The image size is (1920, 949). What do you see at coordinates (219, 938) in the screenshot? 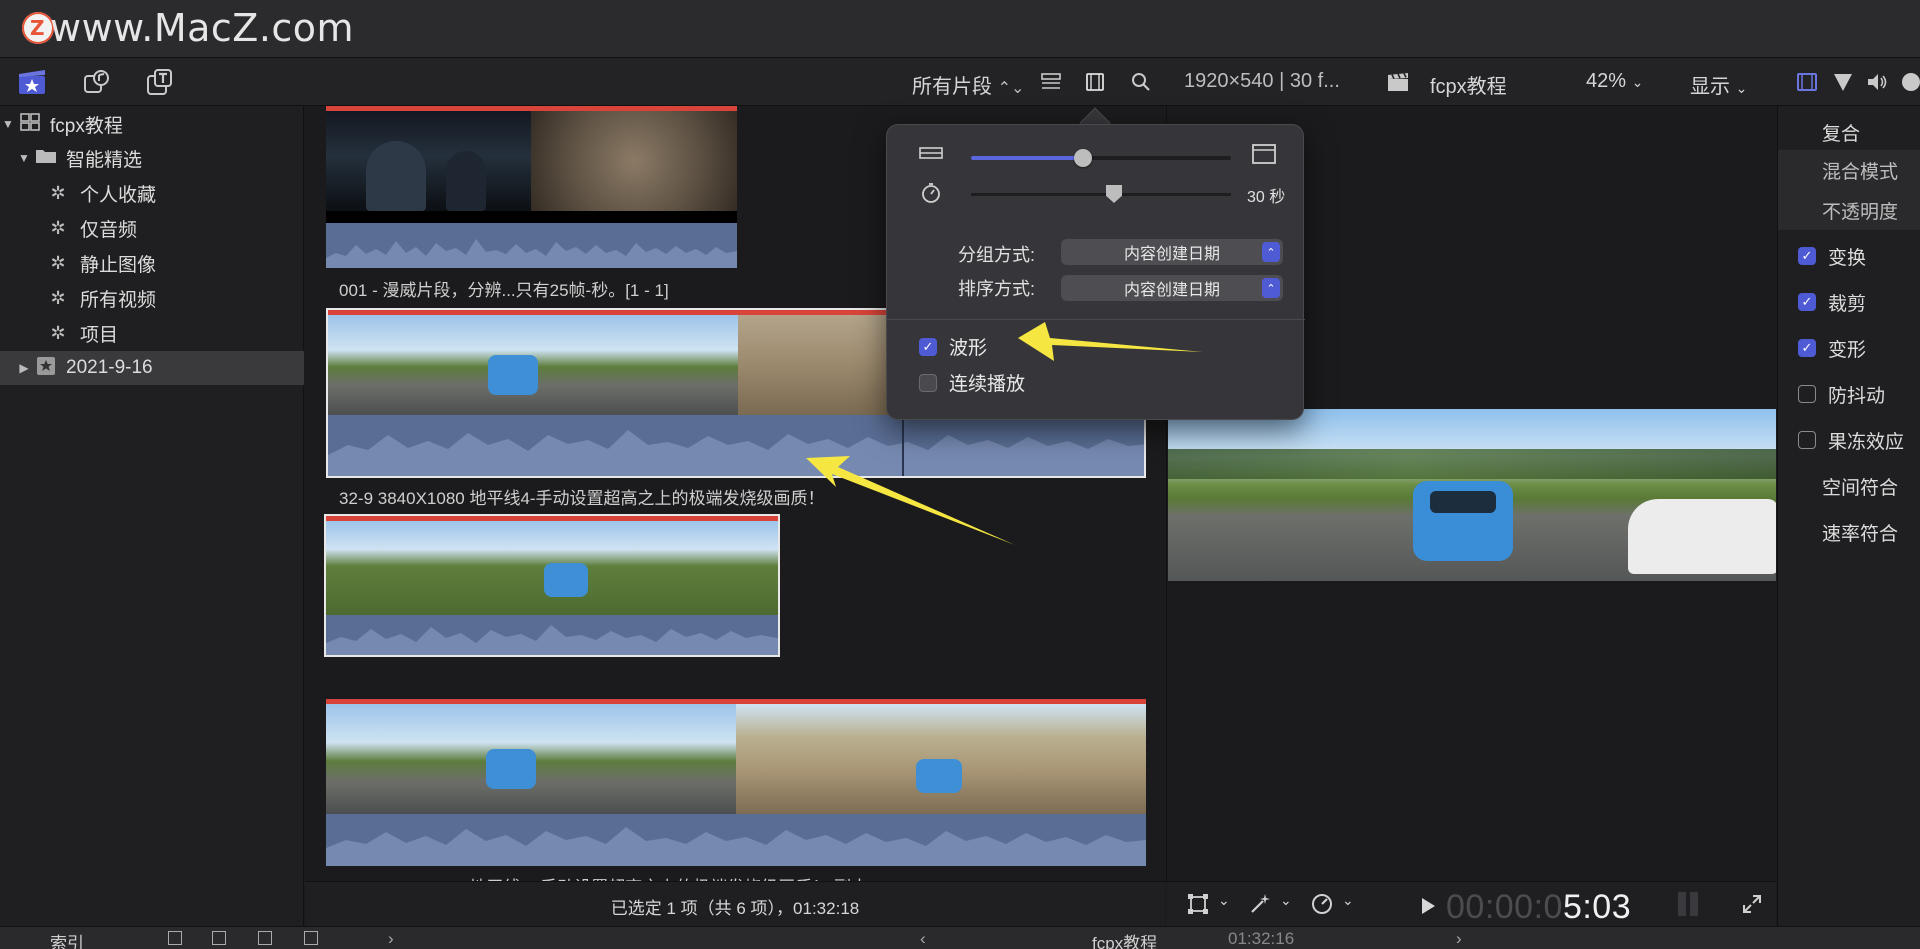
I see `edit-insert-icon` at bounding box center [219, 938].